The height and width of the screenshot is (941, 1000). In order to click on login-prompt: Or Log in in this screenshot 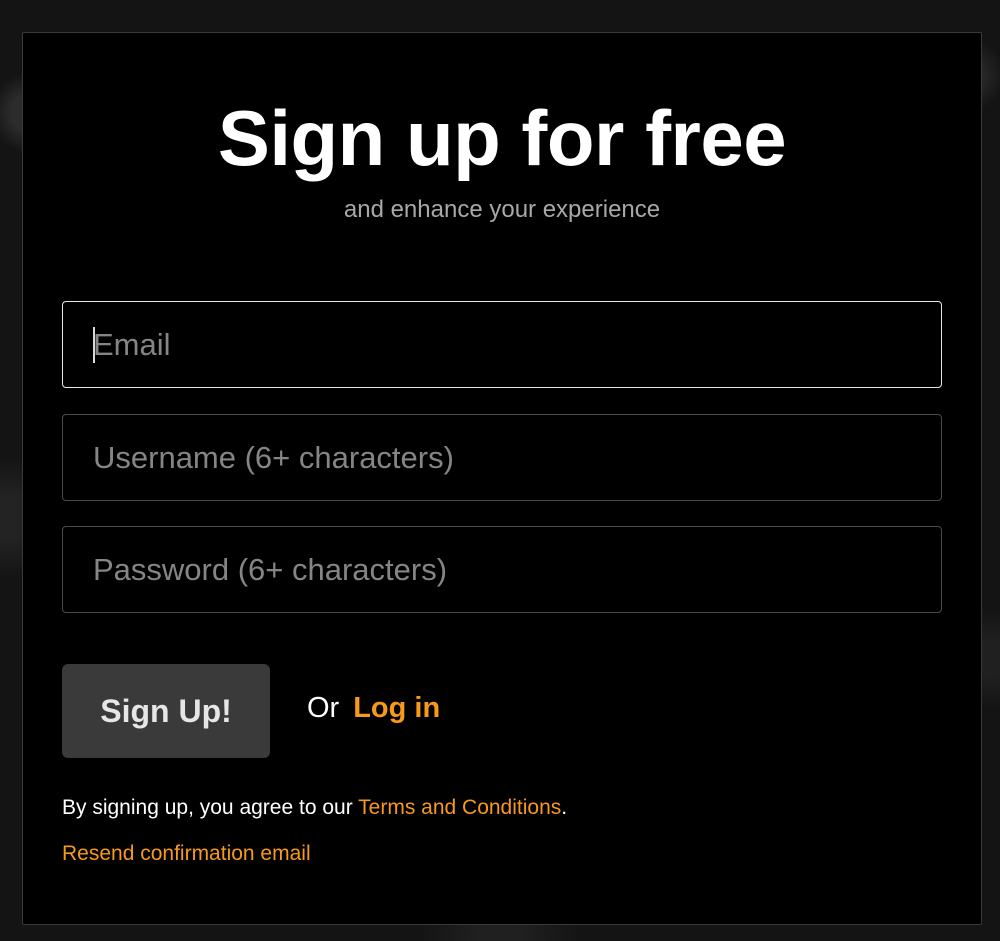, I will do `click(373, 708)`.